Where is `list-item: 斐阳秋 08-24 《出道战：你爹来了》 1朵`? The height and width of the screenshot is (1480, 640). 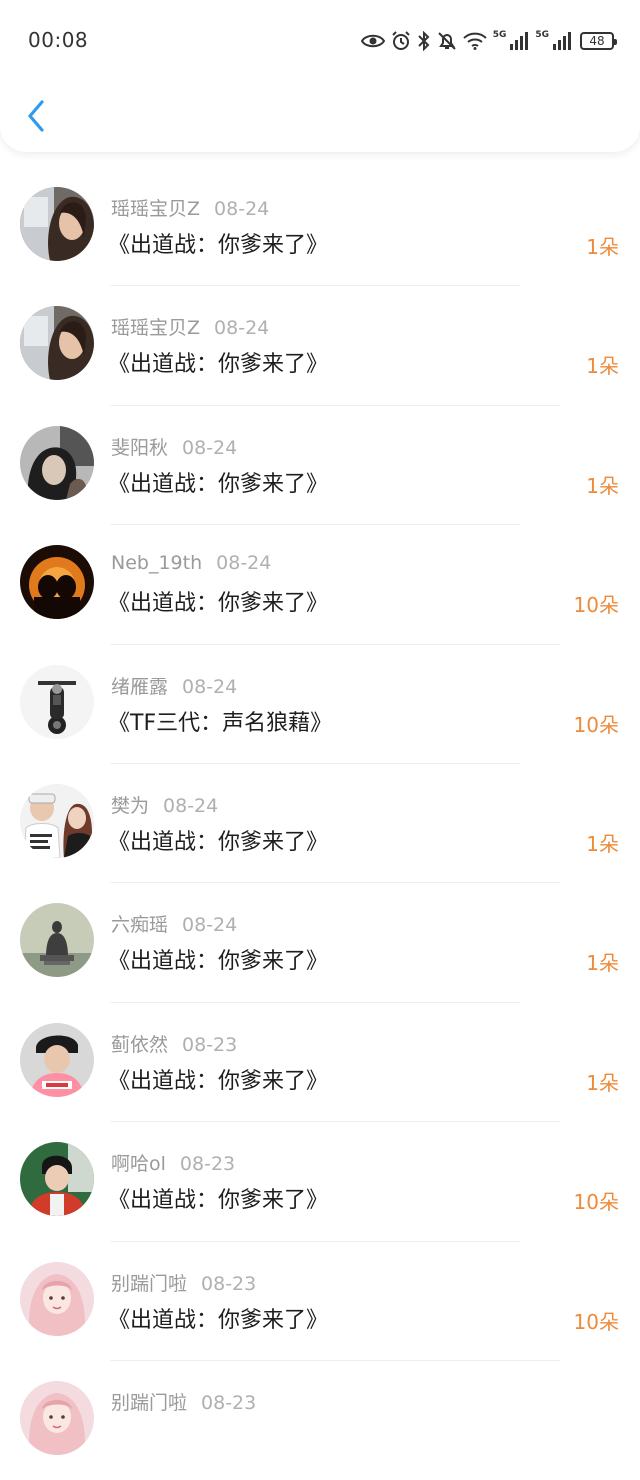
list-item: 斐阳秋 08-24 《出道战：你爹来了》 1朵 is located at coordinates (320, 466).